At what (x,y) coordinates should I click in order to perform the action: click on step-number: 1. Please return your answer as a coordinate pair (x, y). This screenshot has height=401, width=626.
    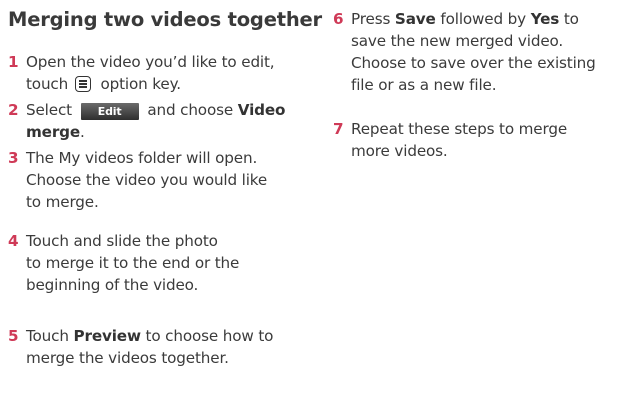
    Looking at the image, I should click on (13, 62).